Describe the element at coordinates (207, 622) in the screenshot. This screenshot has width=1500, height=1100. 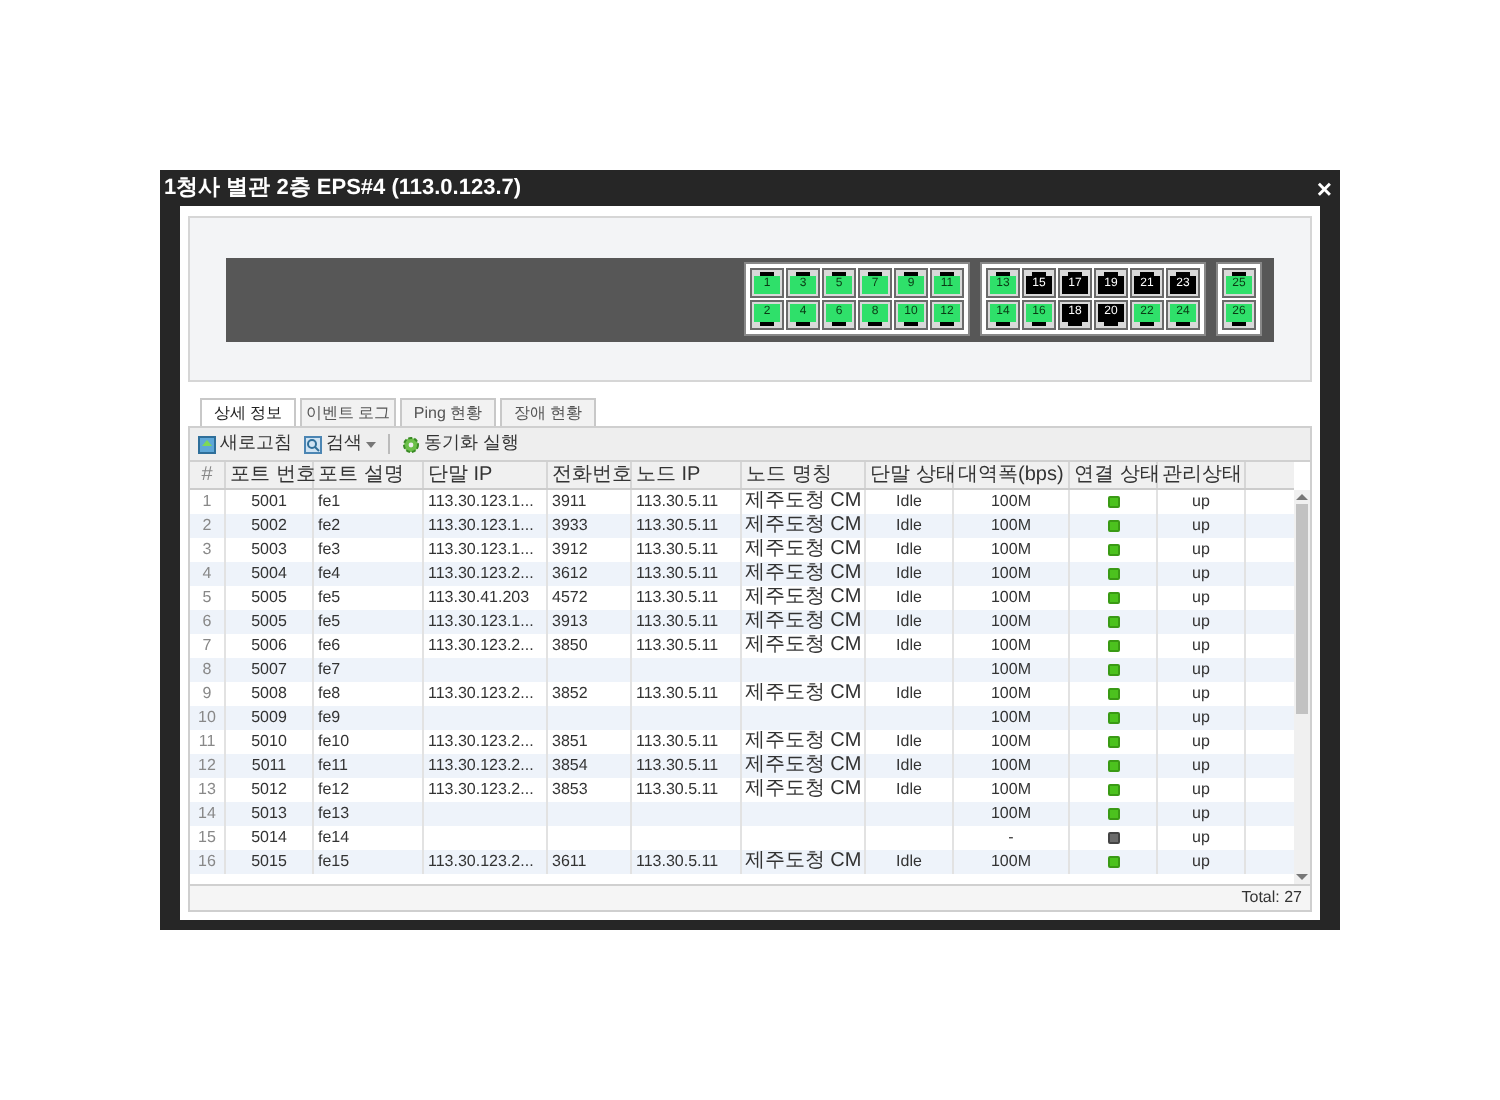
I see `table-cell: 6` at that location.